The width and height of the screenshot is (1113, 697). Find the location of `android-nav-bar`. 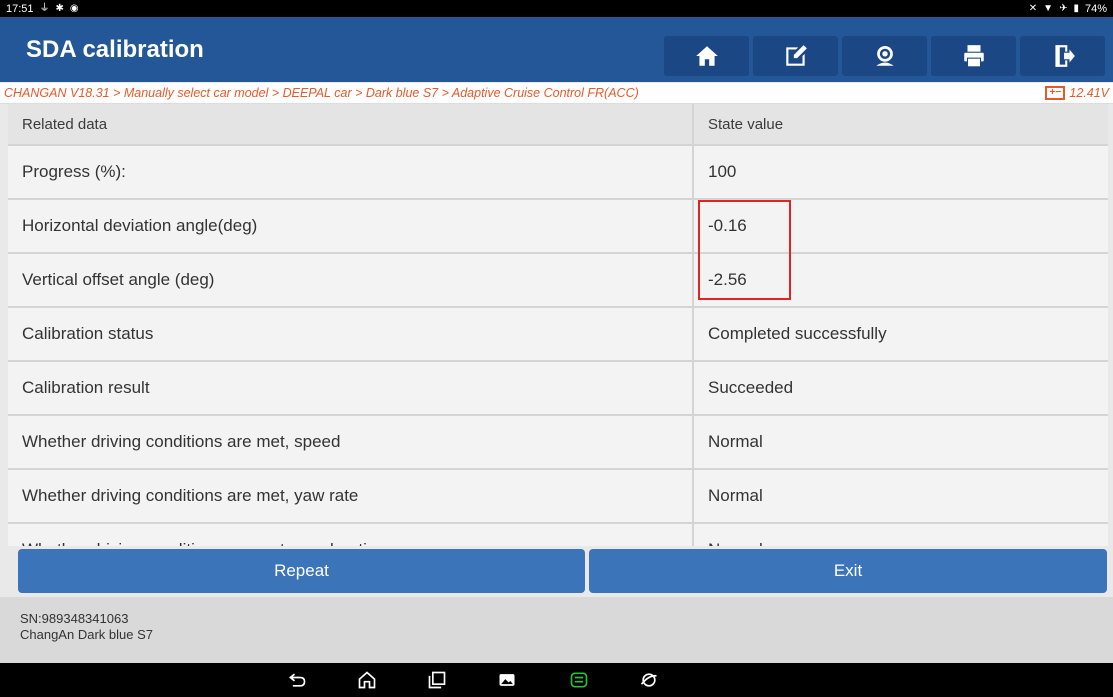

android-nav-bar is located at coordinates (556, 680).